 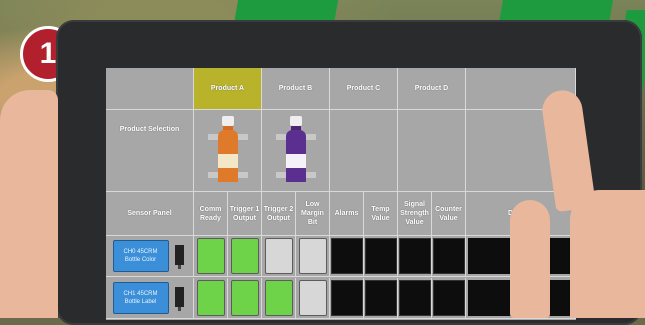 I want to click on sensor-panel-cell: CH0 45CRM Bottle Color, so click(x=150, y=256).